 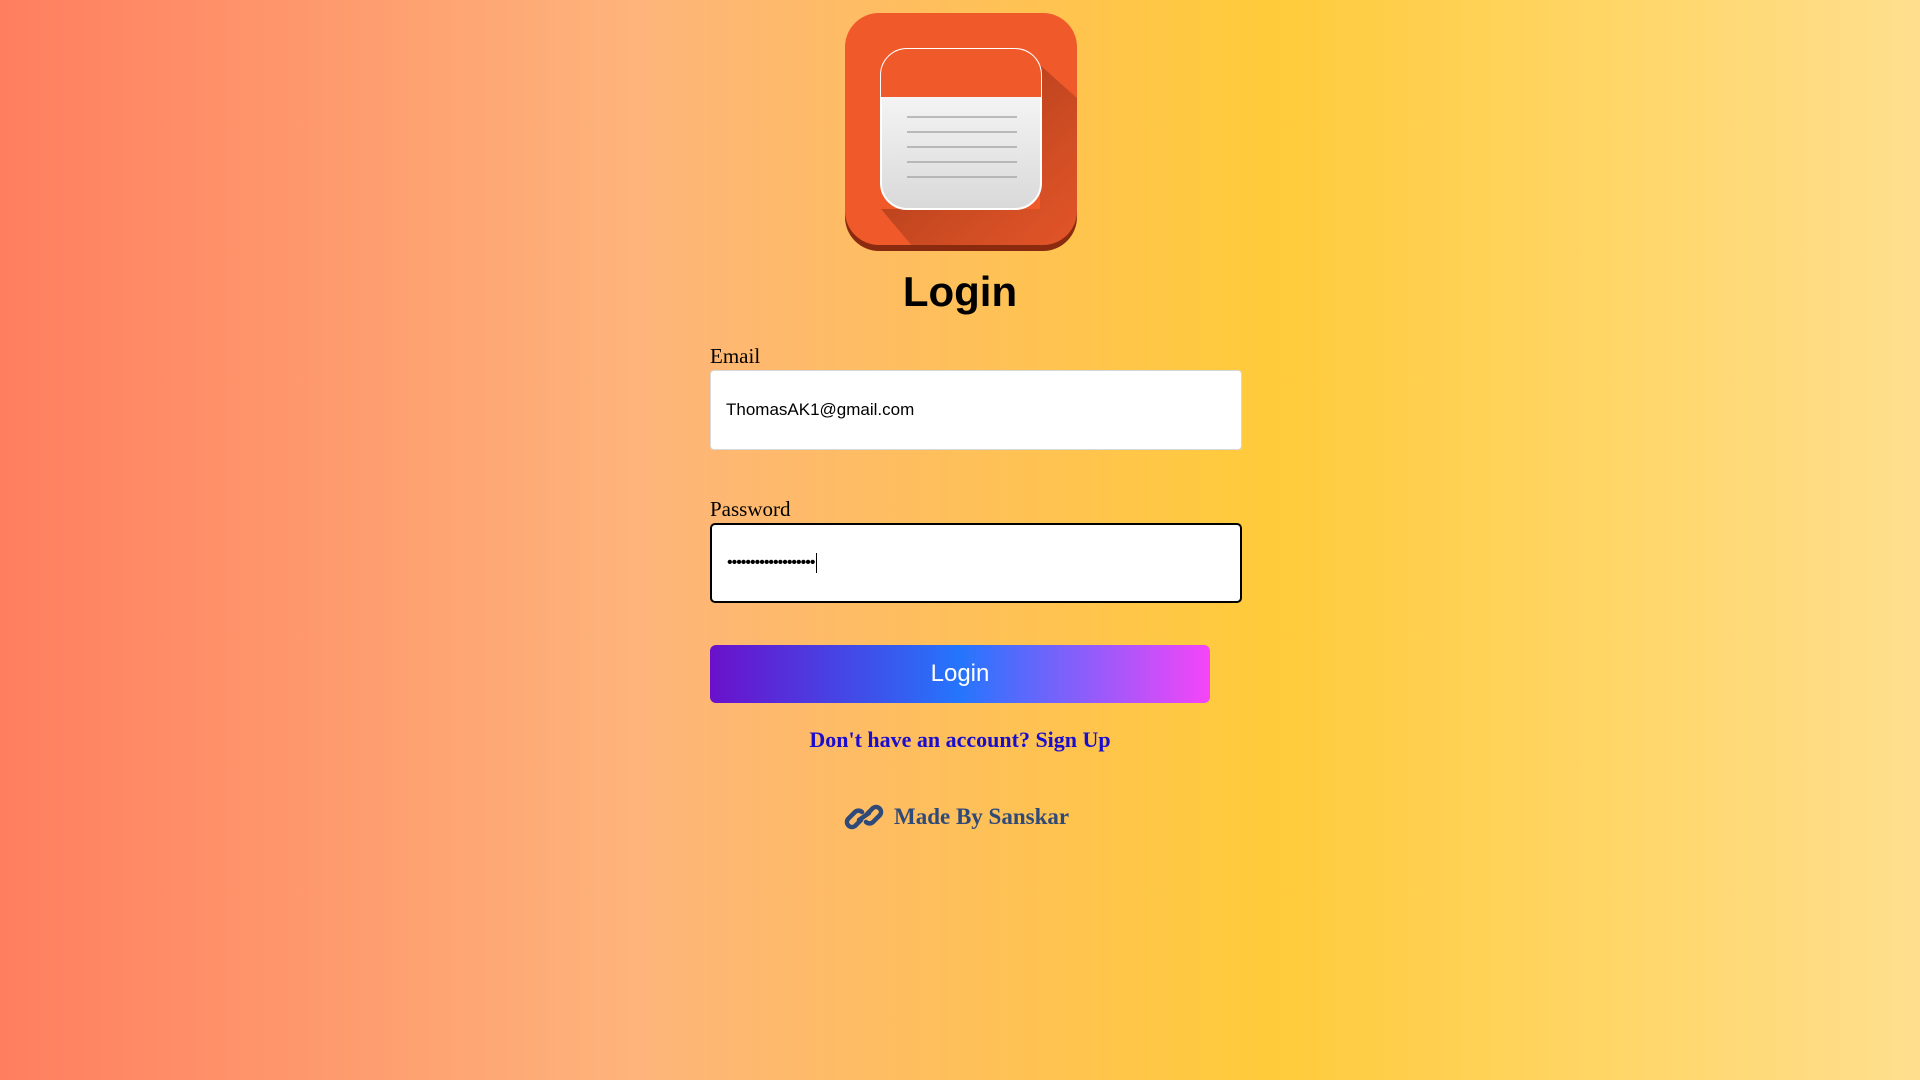 What do you see at coordinates (960, 674) in the screenshot?
I see `login-button: Login` at bounding box center [960, 674].